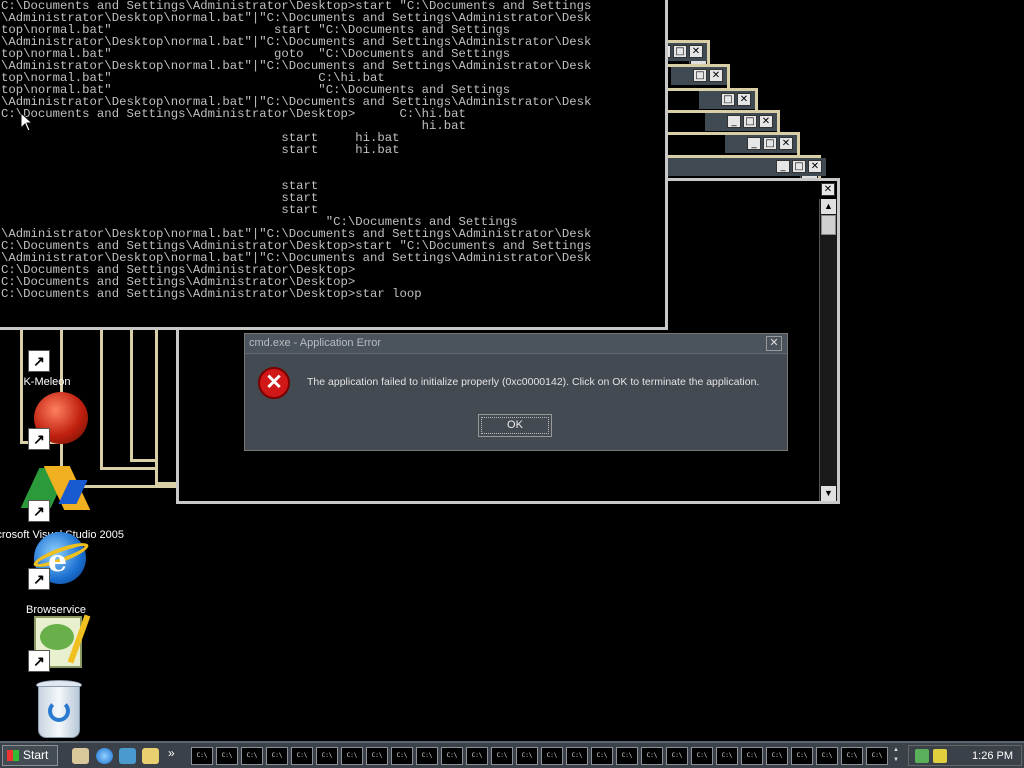  I want to click on network-icon, so click(127, 756).